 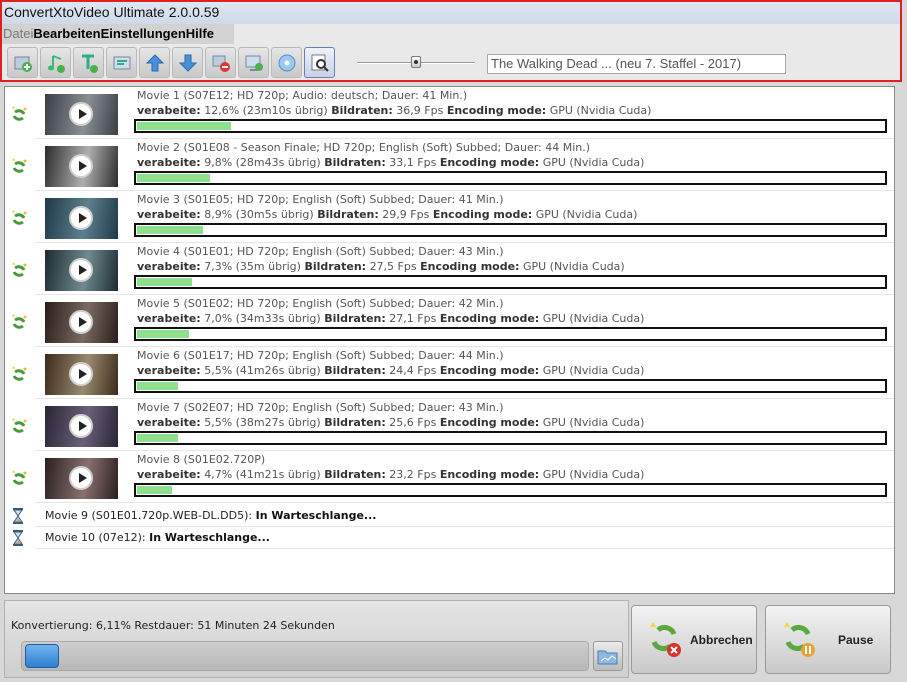 I want to click on progress-text: 7,0% (34m33s übrig), so click(x=262, y=318).